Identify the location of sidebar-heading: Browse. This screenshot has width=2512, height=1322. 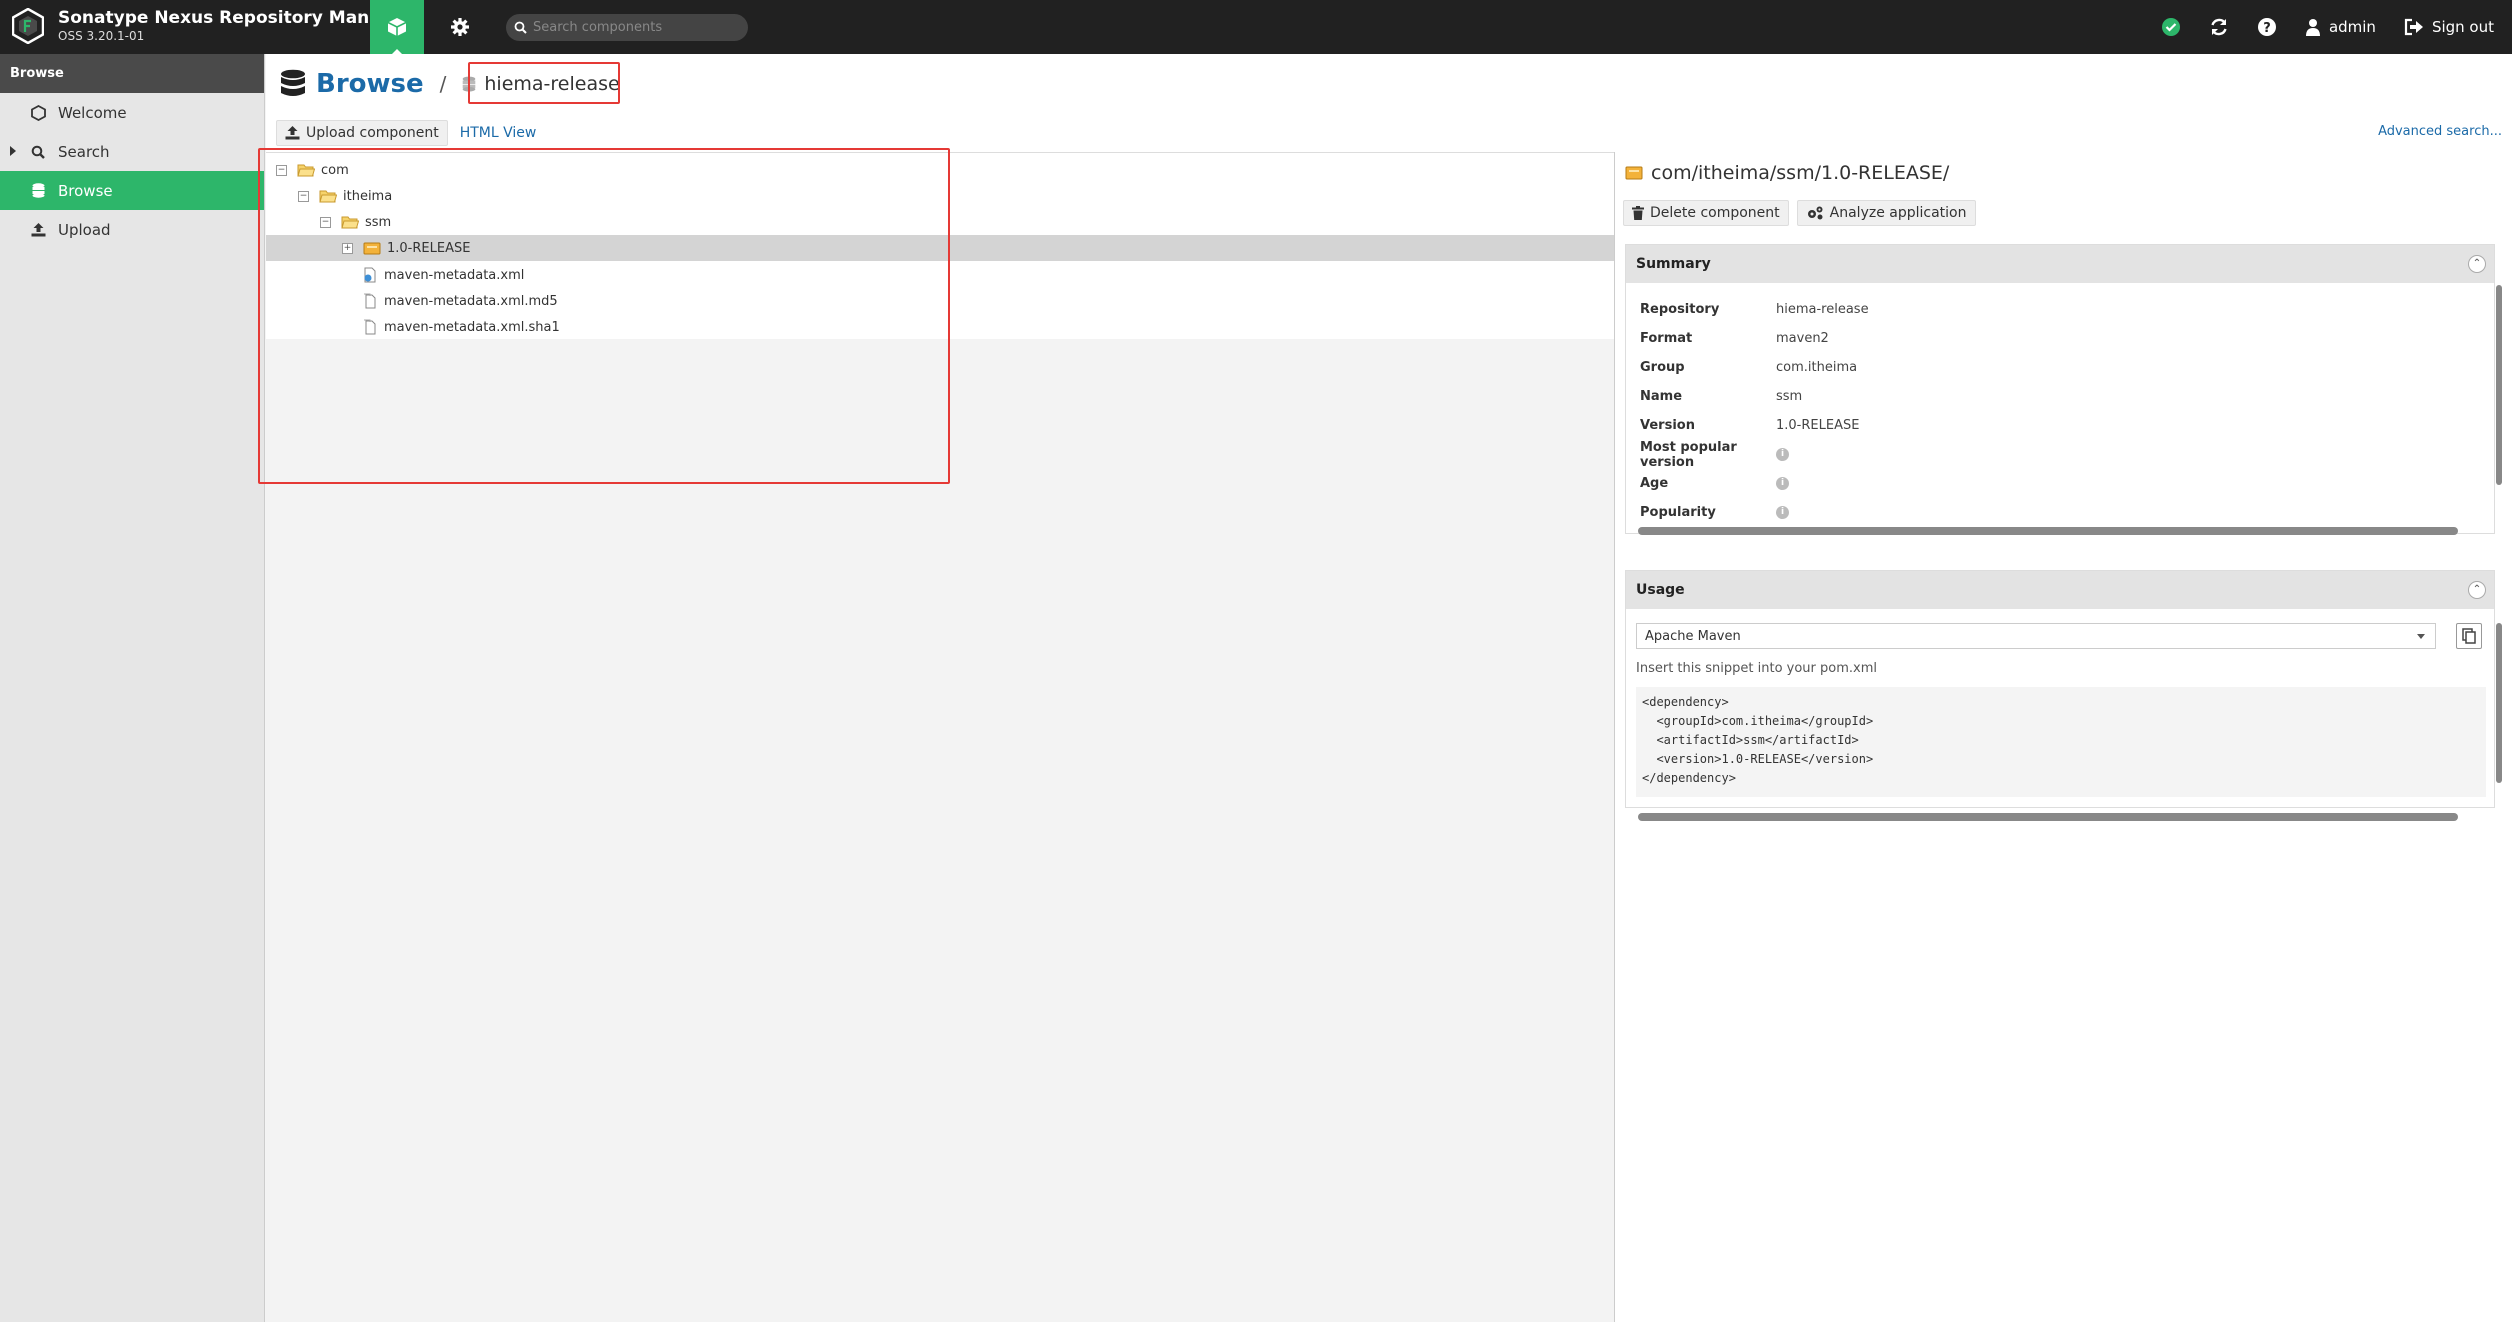
(132, 73).